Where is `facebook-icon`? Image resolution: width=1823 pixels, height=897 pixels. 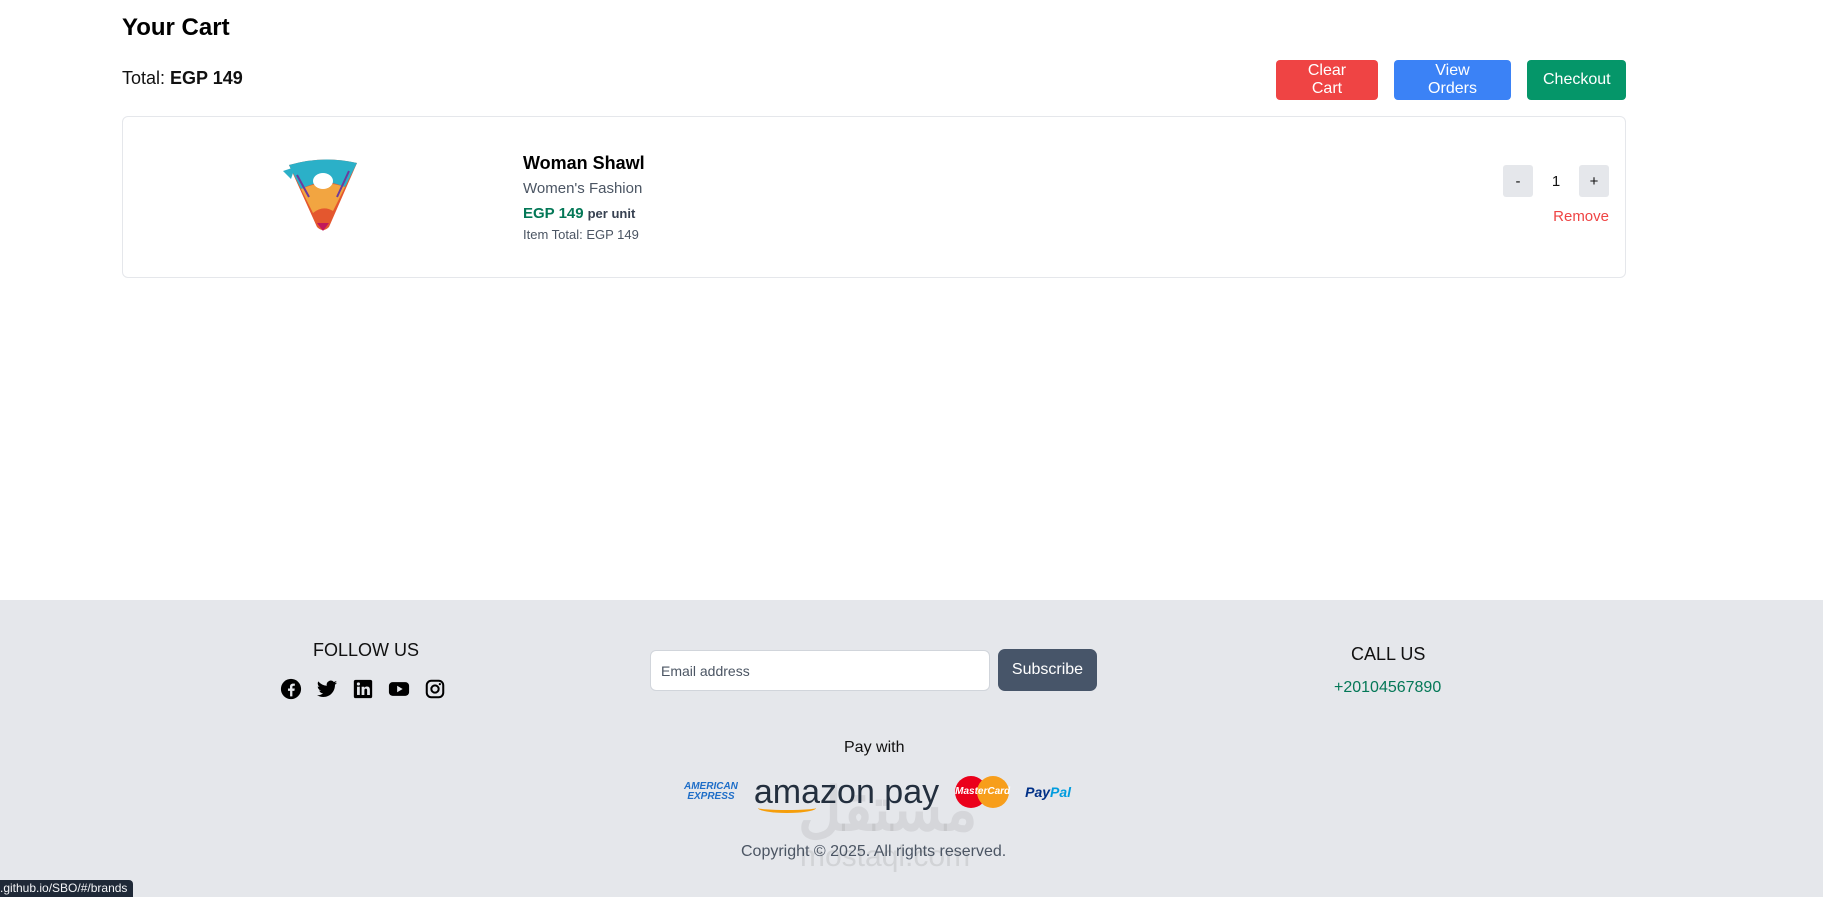
facebook-icon is located at coordinates (291, 689).